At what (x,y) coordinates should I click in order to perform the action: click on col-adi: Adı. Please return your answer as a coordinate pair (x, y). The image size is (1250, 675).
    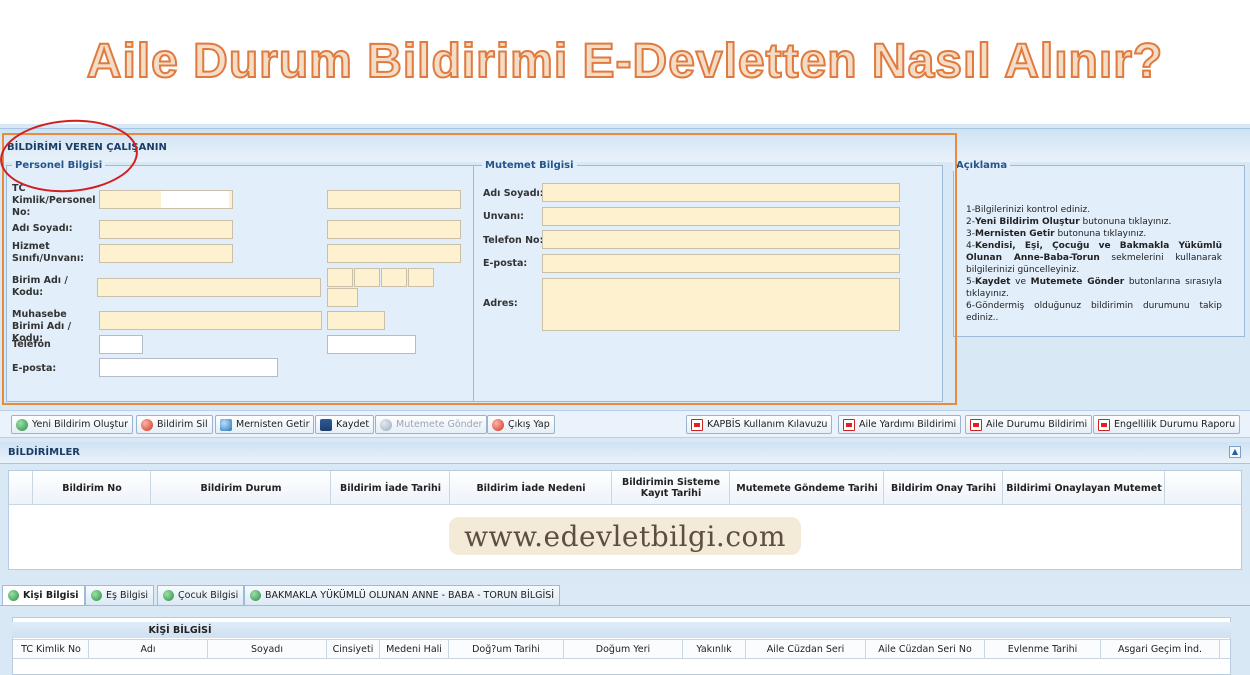
    Looking at the image, I should click on (148, 649).